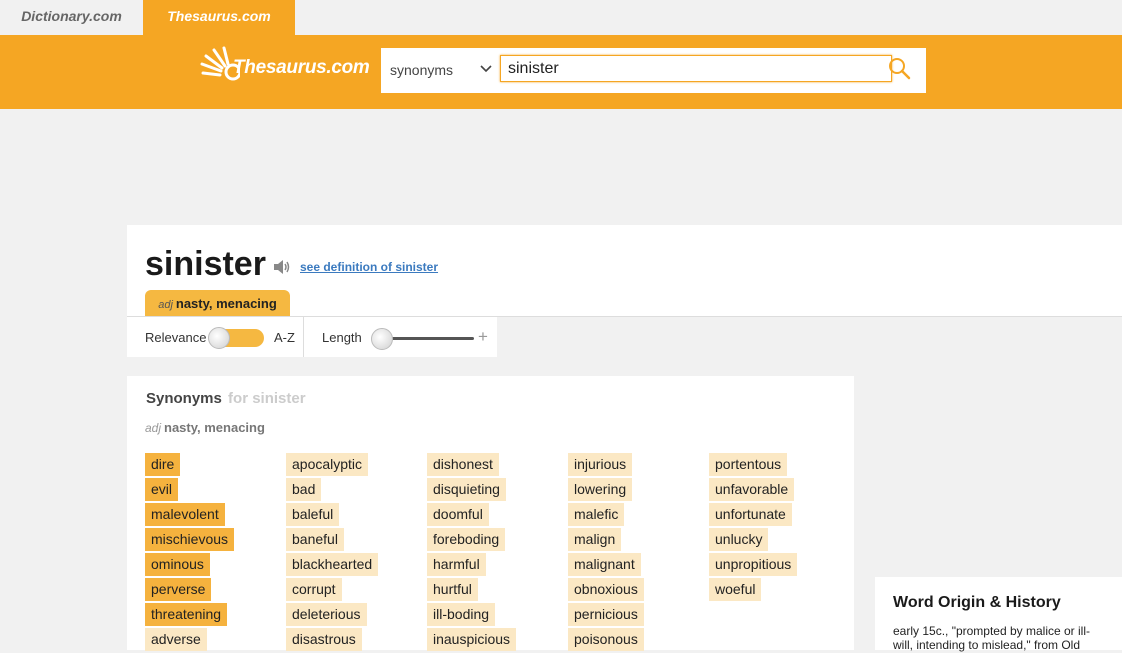 Image resolution: width=1122 pixels, height=653 pixels. What do you see at coordinates (750, 514) in the screenshot?
I see `synonym-link: unfortunate` at bounding box center [750, 514].